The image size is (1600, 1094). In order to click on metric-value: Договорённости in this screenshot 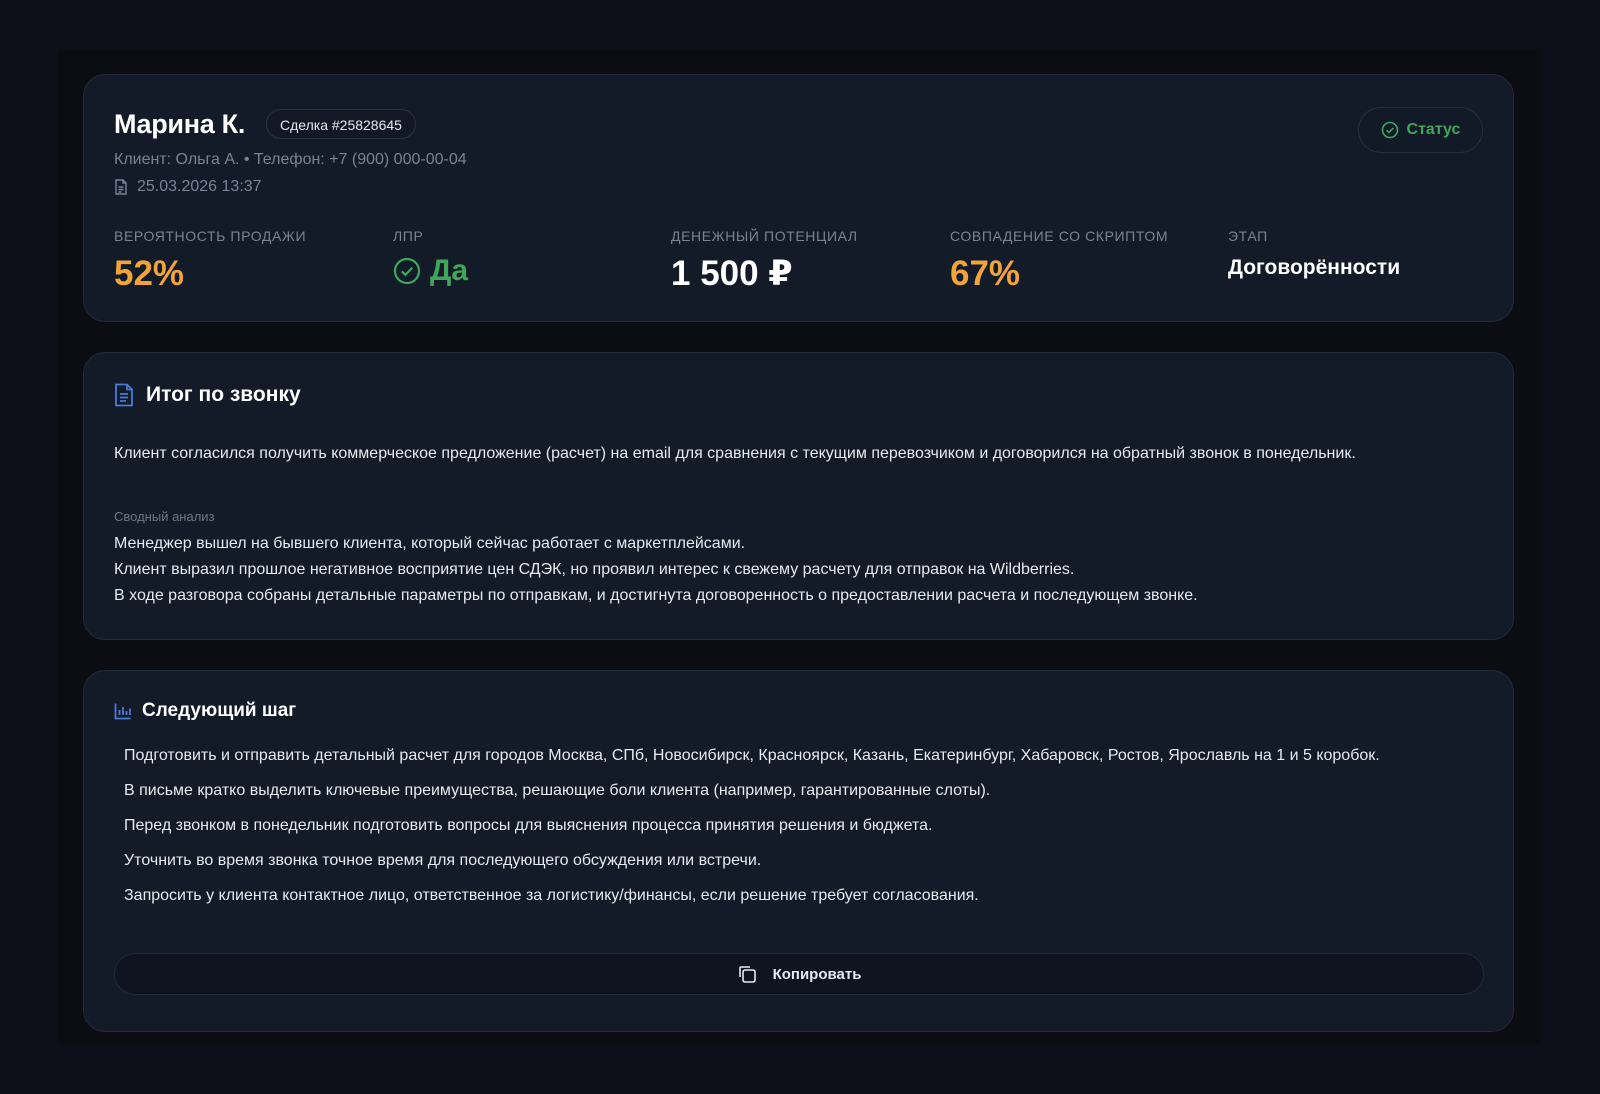, I will do `click(1314, 267)`.